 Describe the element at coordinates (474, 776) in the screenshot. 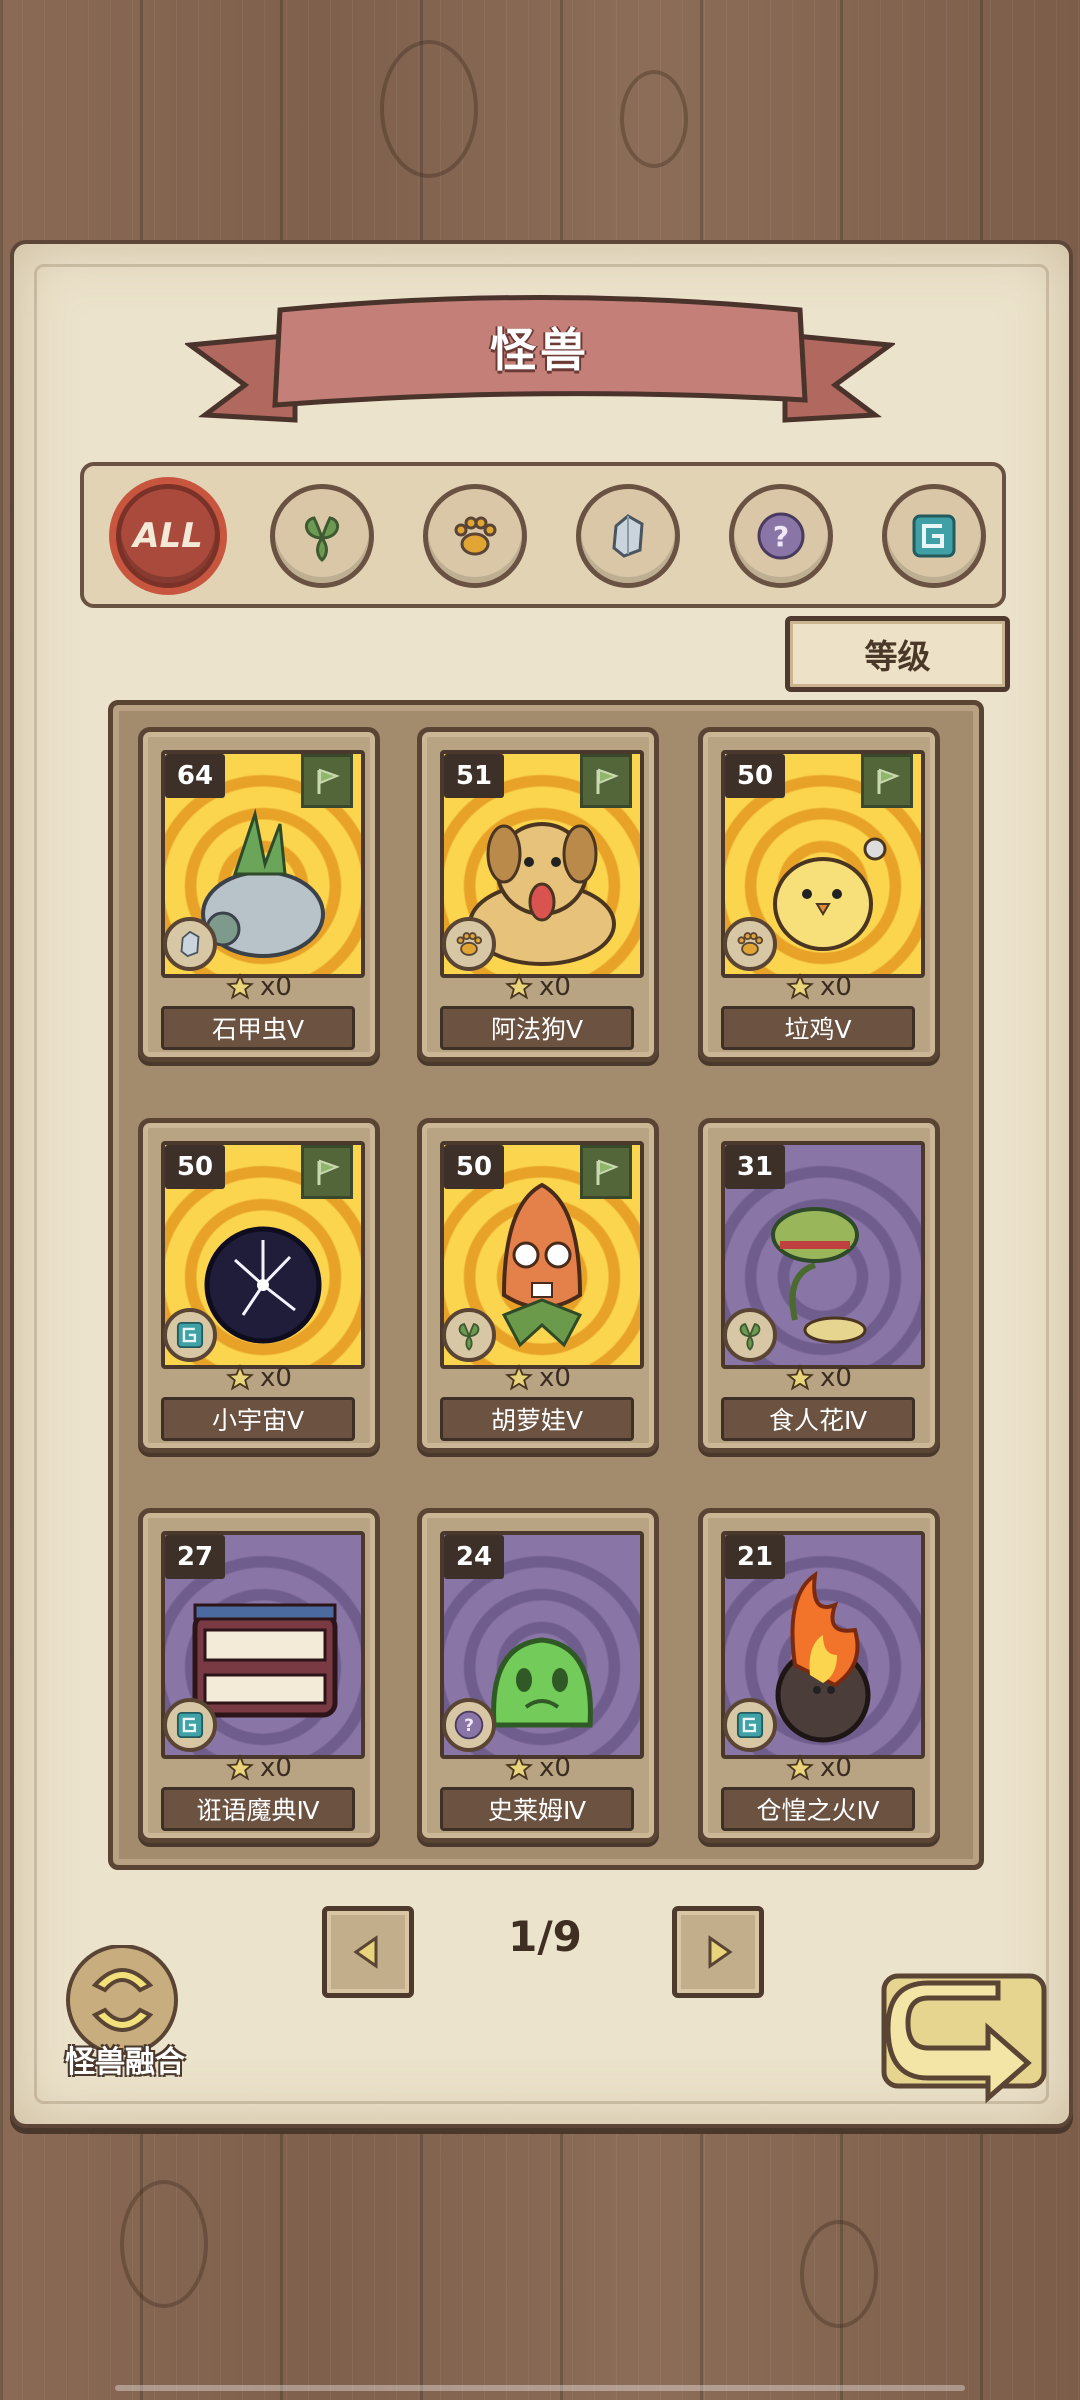

I see `monster-level: 51` at that location.